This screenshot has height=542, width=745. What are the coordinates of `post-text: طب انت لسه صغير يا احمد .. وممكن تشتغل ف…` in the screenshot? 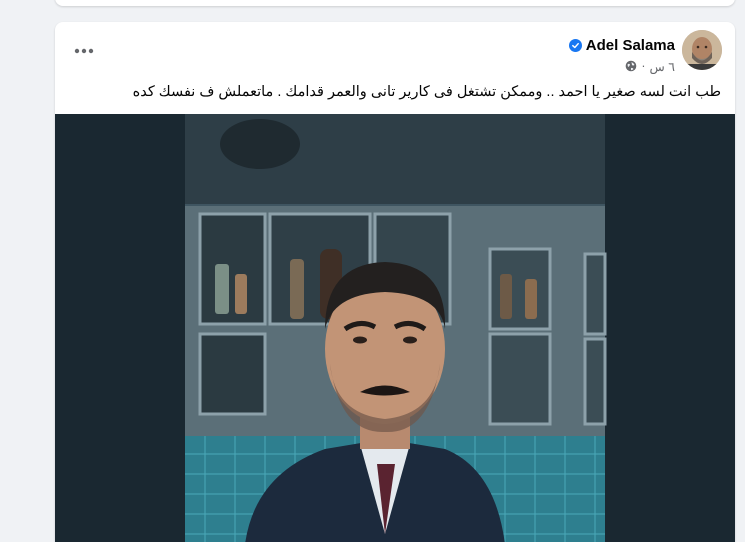 It's located at (426, 92).